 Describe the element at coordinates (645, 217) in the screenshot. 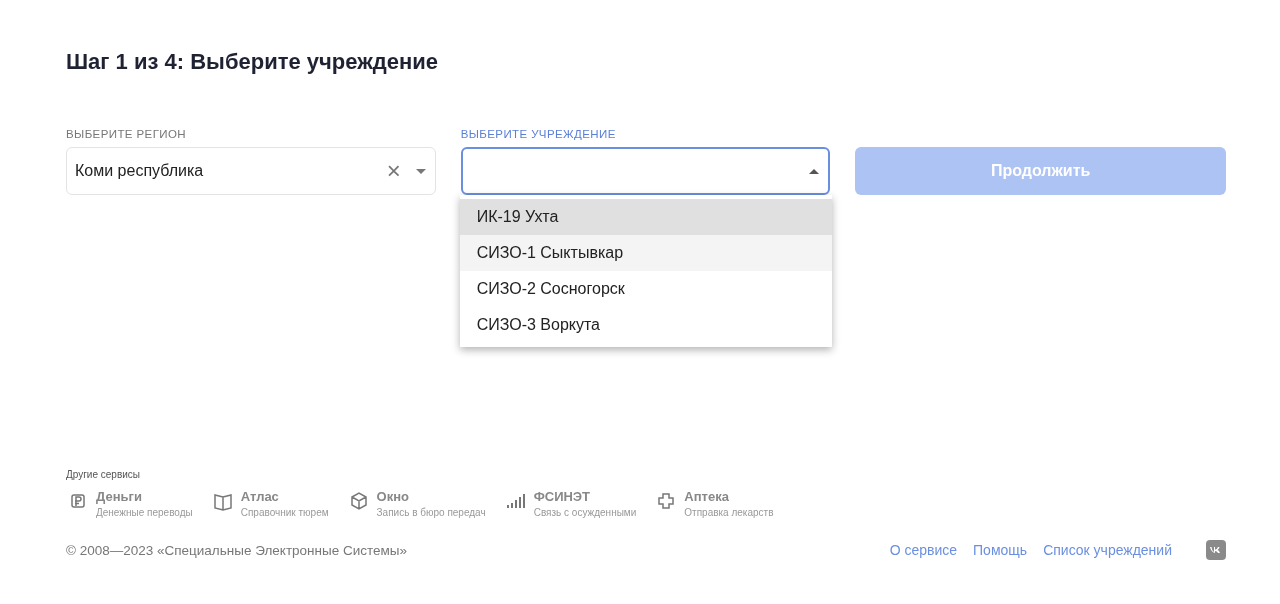

I see `dropdown-option: ИК-19 Ухта` at that location.